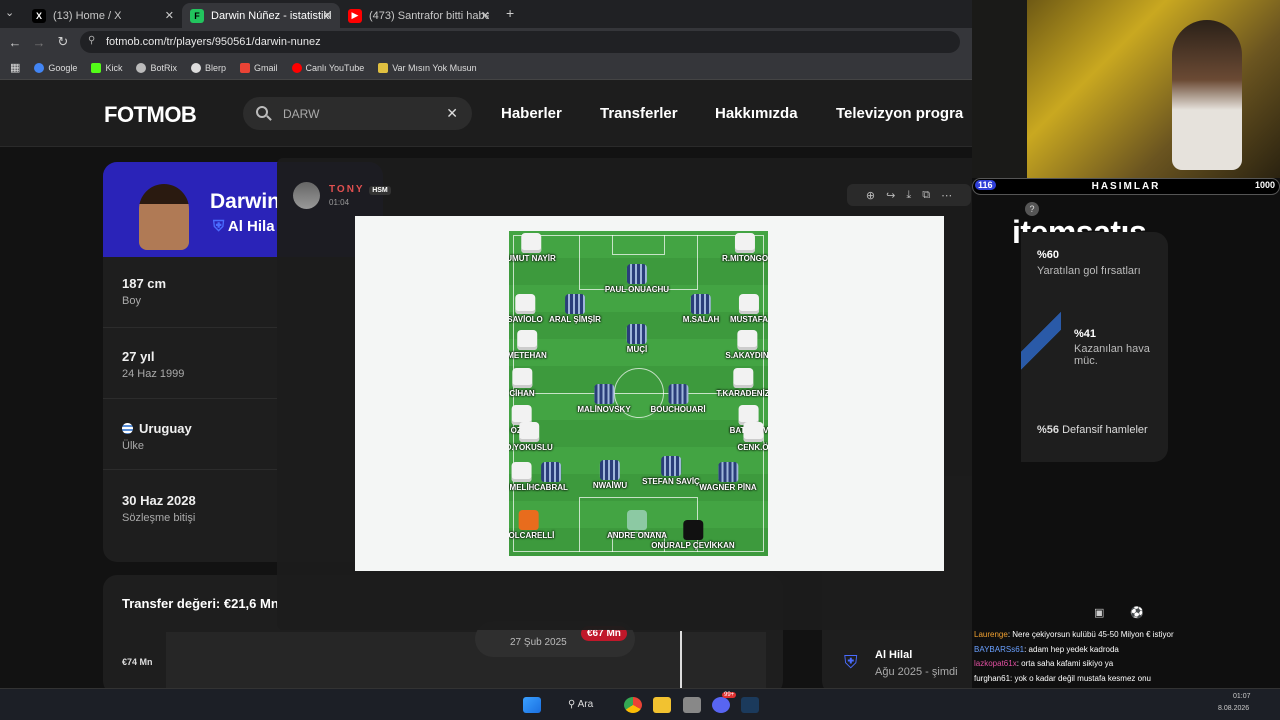 This screenshot has height=720, width=1280. Describe the element at coordinates (96, 67) in the screenshot. I see `kick-icon` at that location.